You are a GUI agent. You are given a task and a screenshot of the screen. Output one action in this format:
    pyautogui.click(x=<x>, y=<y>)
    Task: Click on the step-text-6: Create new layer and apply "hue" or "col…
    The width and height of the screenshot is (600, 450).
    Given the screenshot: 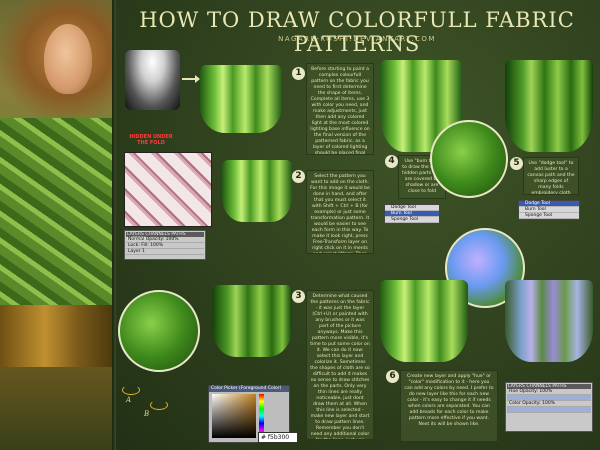 What is the action you would take?
    pyautogui.click(x=449, y=406)
    